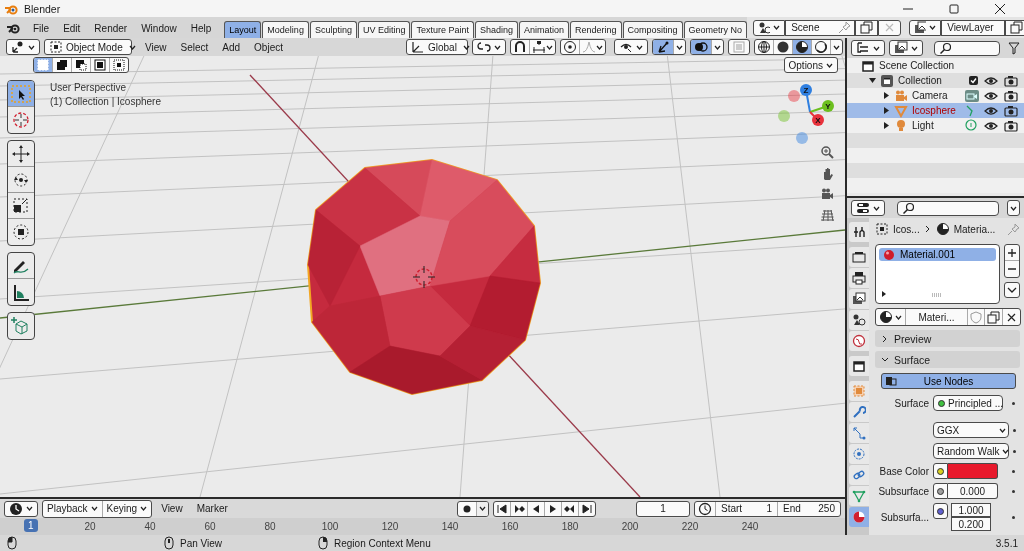 The height and width of the screenshot is (551, 1024). I want to click on outliner-item: Light, so click(936, 125).